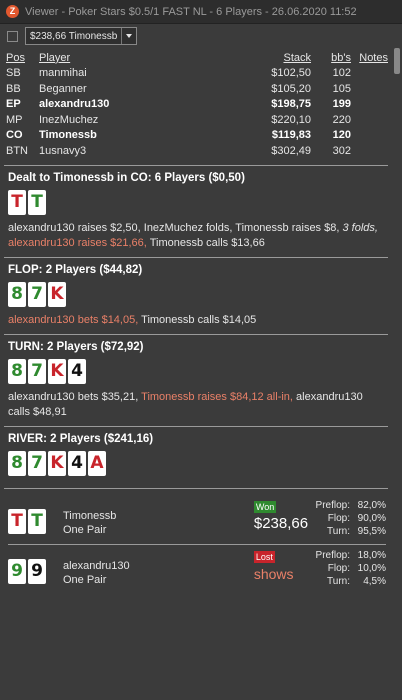 Image resolution: width=402 pixels, height=700 pixels. Describe the element at coordinates (13, 104) in the screenshot. I see `row-pos: EP` at that location.